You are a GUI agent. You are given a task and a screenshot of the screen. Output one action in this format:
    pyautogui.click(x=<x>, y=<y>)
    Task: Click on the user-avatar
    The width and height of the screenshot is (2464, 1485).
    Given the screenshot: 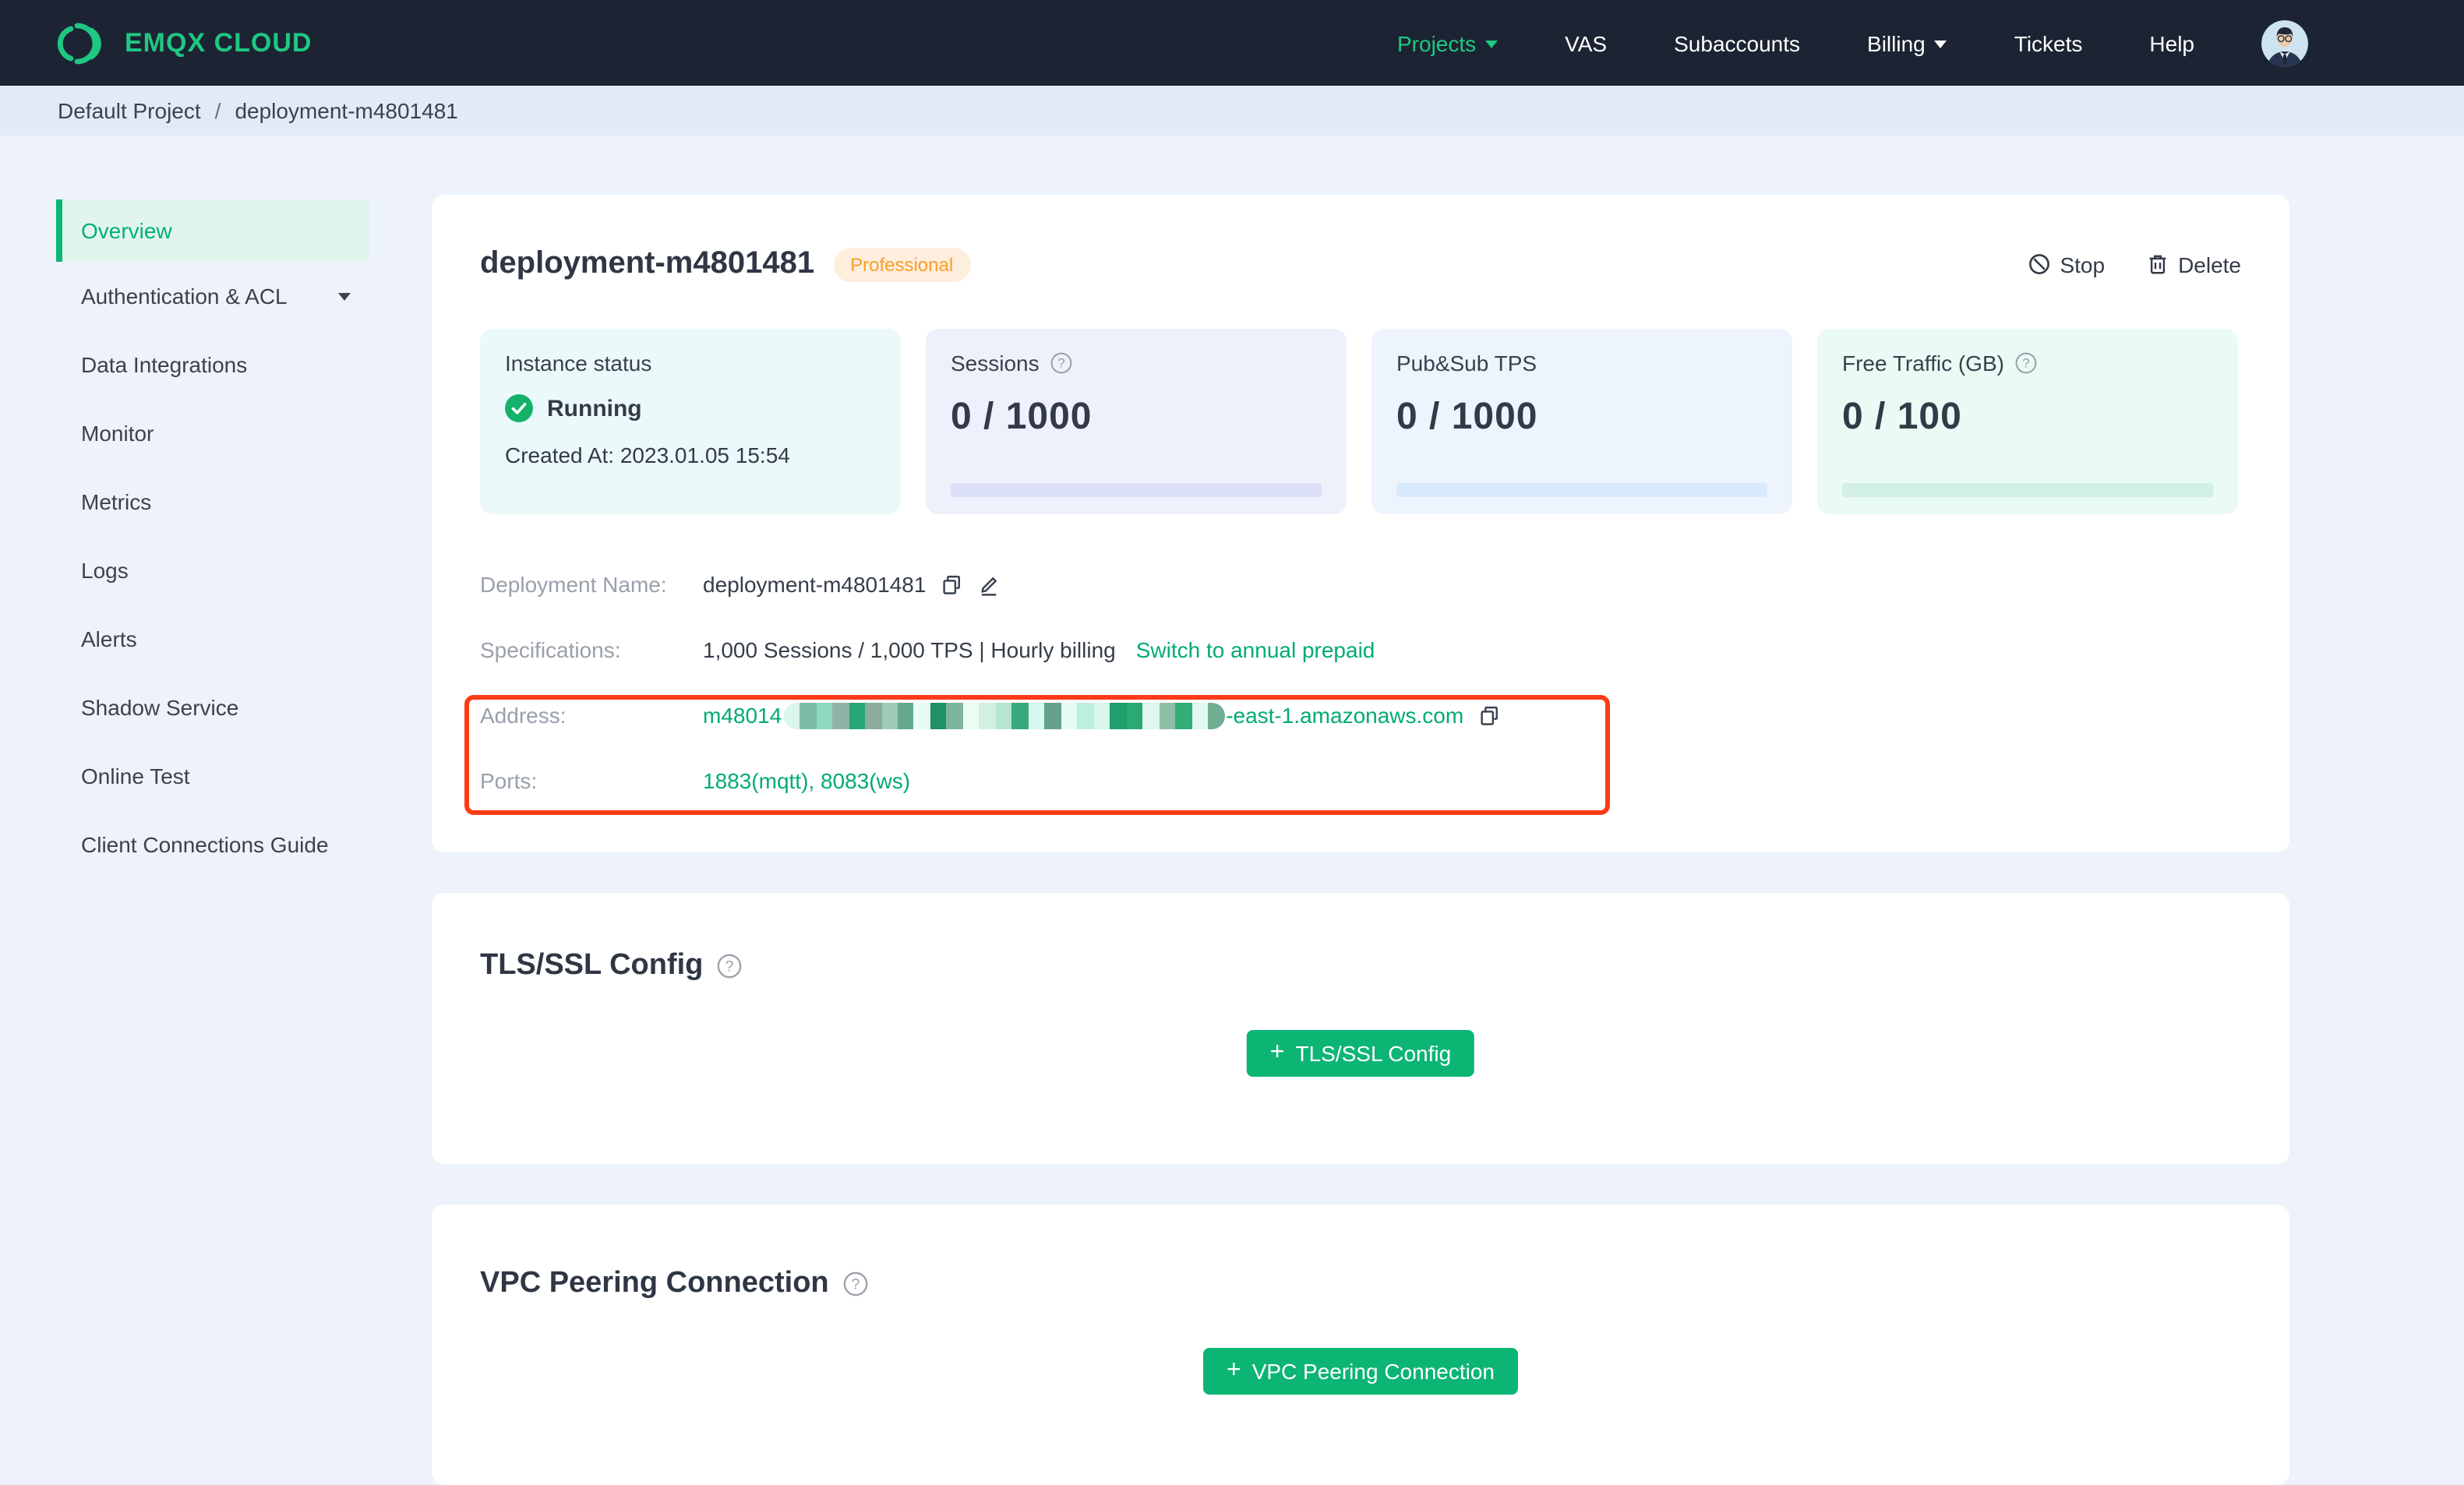 What is the action you would take?
    pyautogui.click(x=2284, y=42)
    